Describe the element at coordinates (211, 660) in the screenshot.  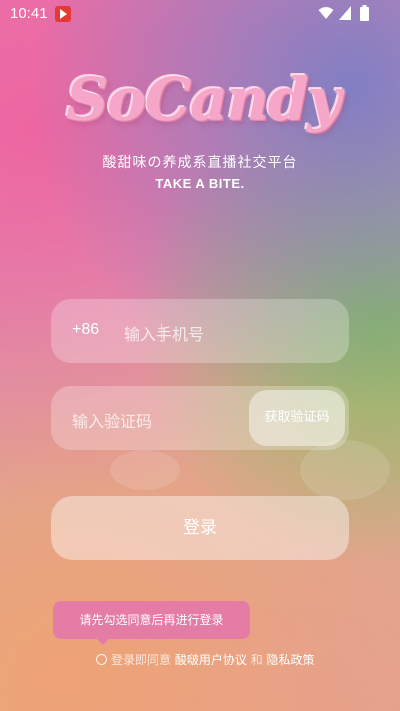
I see `user-agreement-link: 酸啵用户协议` at that location.